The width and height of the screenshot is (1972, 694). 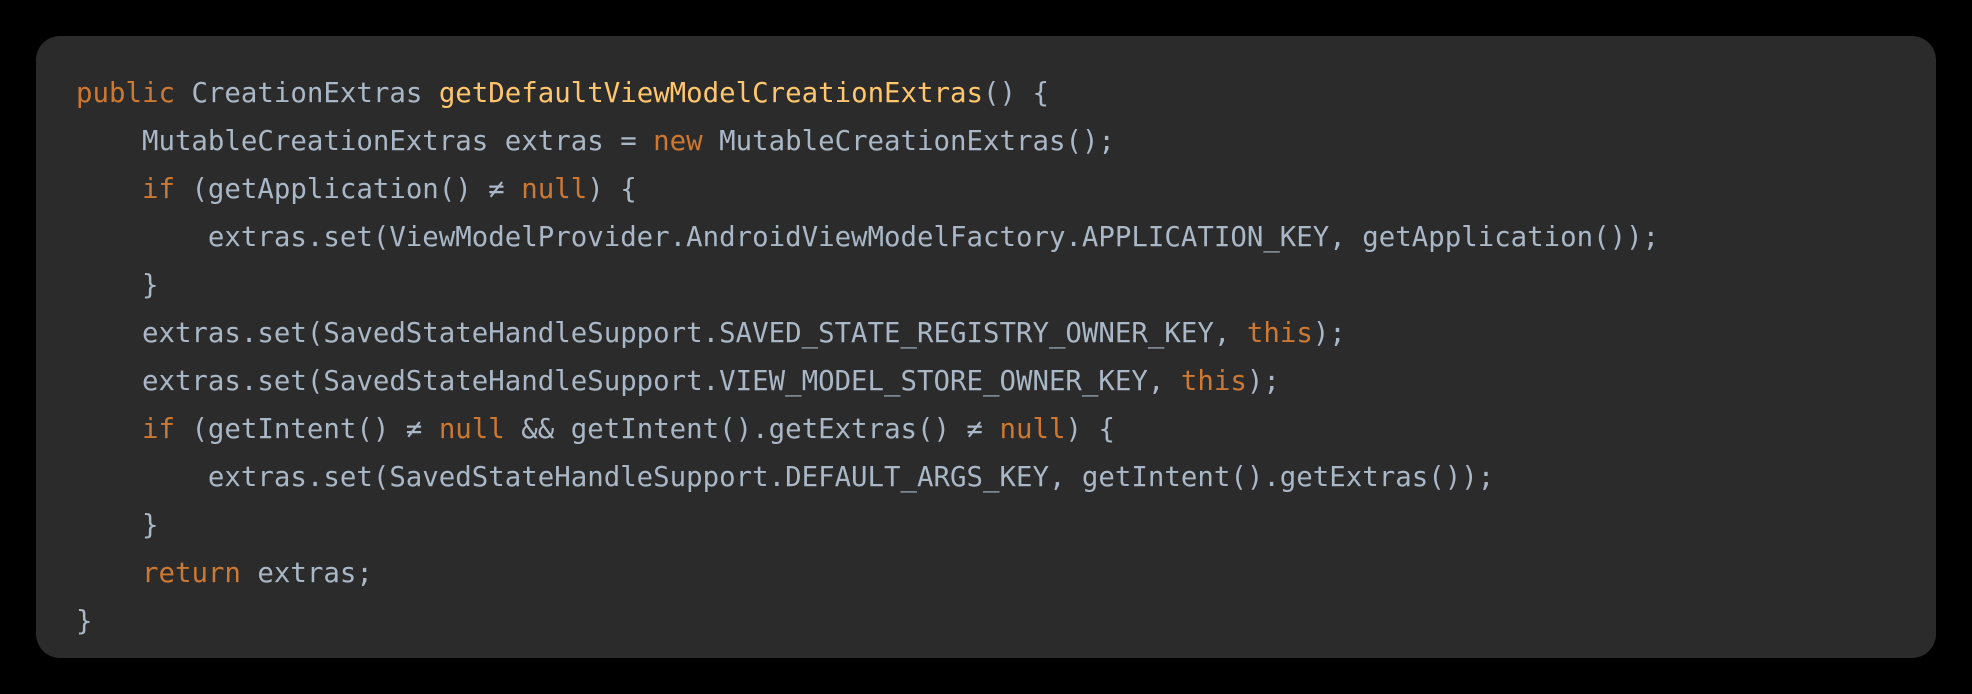 What do you see at coordinates (125, 93) in the screenshot?
I see `code-token: public` at bounding box center [125, 93].